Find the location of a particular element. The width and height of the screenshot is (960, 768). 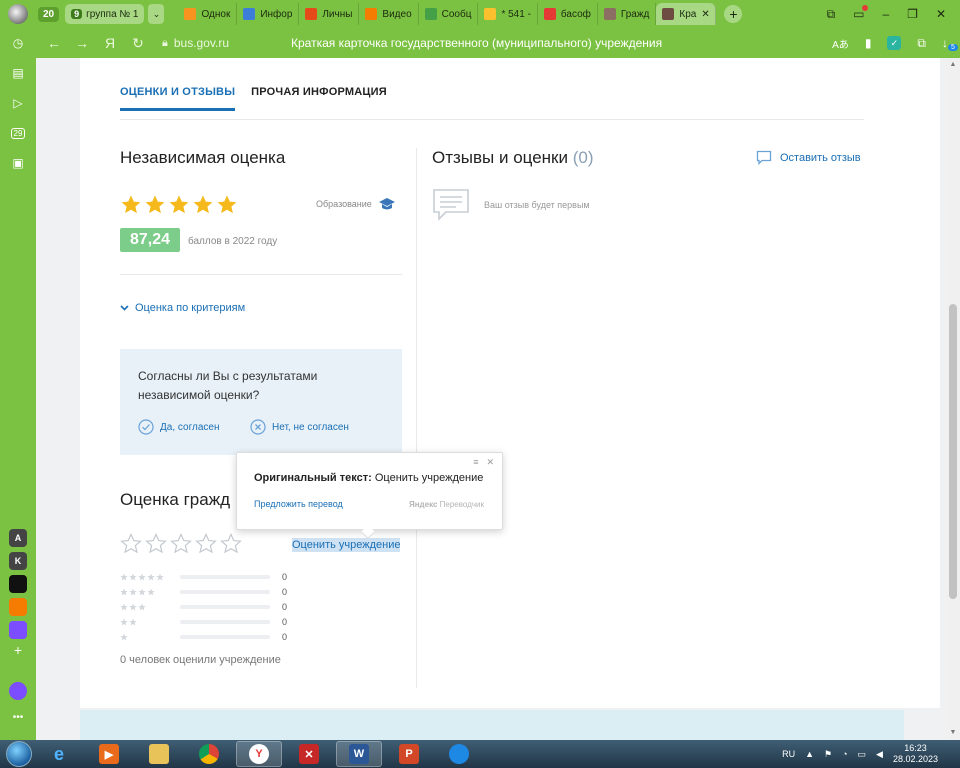

restore-icon: ❐ is located at coordinates (912, 14).